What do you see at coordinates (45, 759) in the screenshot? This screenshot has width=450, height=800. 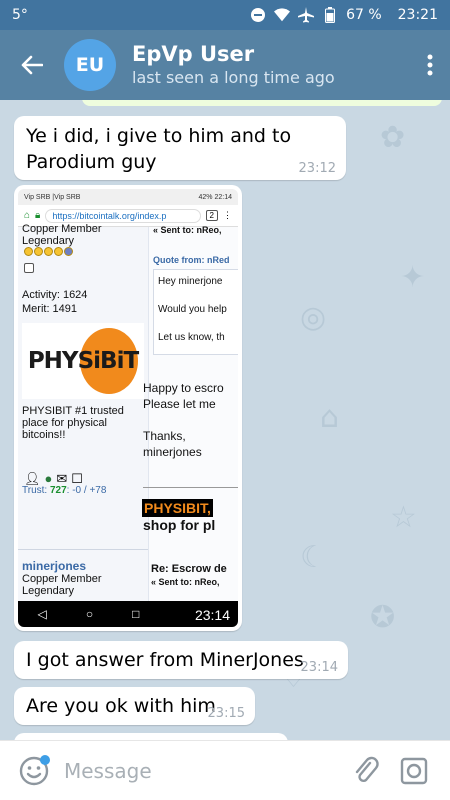 I see `notification-dot` at bounding box center [45, 759].